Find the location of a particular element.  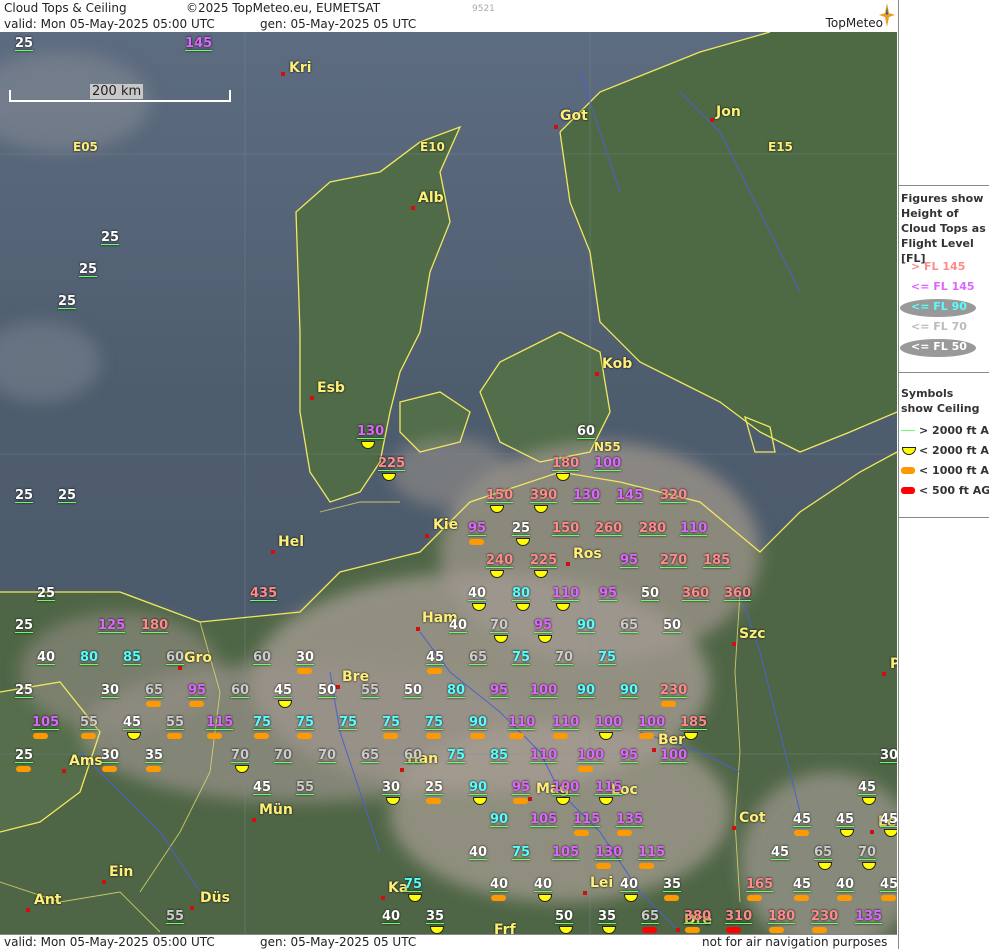

cloud-top-label: 240 is located at coordinates (499, 560).